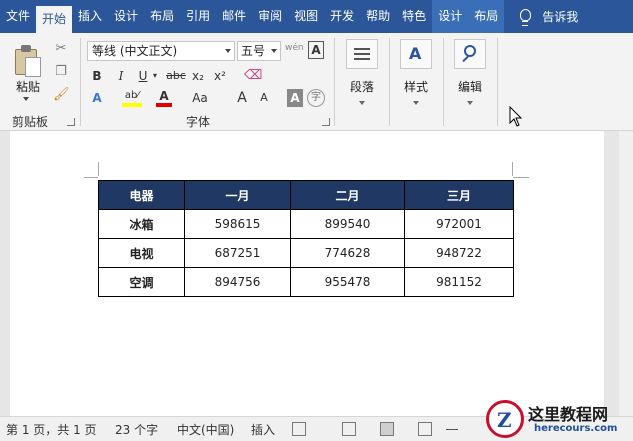  Describe the element at coordinates (253, 51) in the screenshot. I see `font-size-value: 五号` at that location.